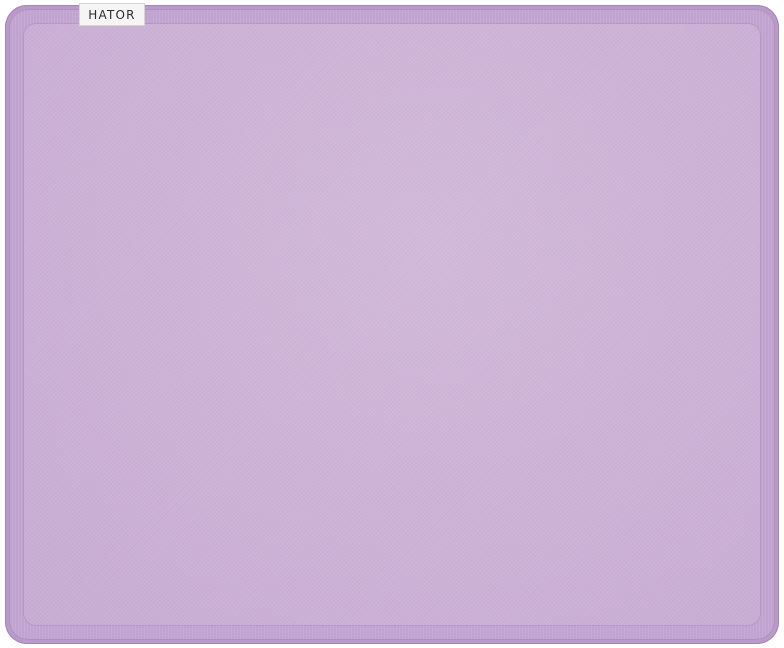 Image resolution: width=784 pixels, height=648 pixels. I want to click on brand-tag: HATOR, so click(112, 14).